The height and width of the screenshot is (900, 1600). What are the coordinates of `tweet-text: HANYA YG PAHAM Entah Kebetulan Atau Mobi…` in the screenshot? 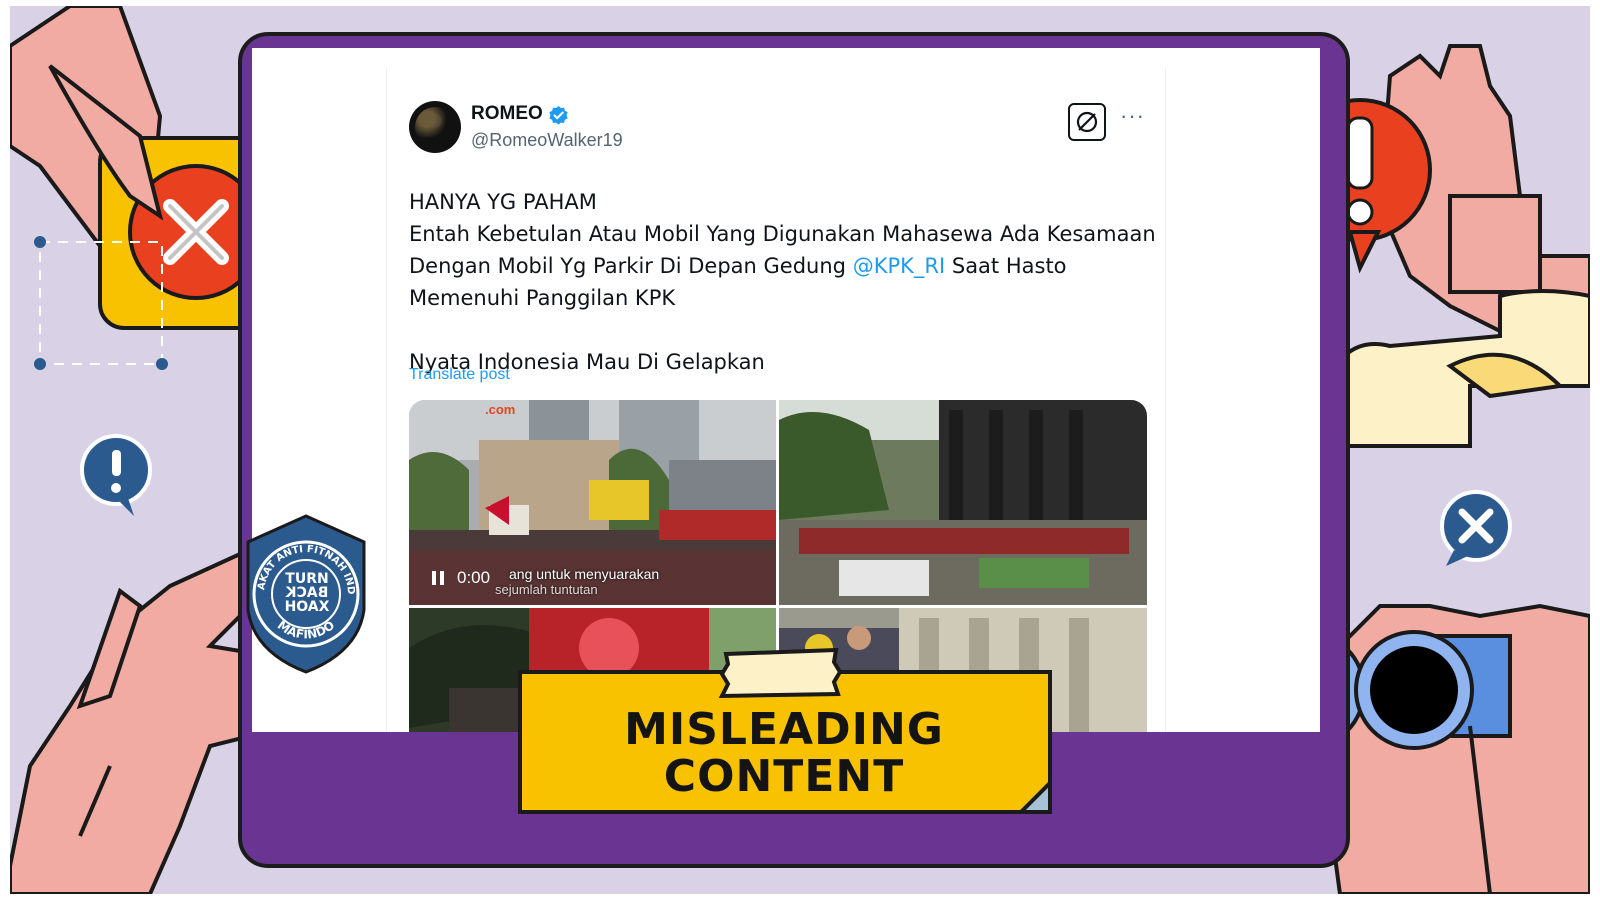 It's located at (782, 282).